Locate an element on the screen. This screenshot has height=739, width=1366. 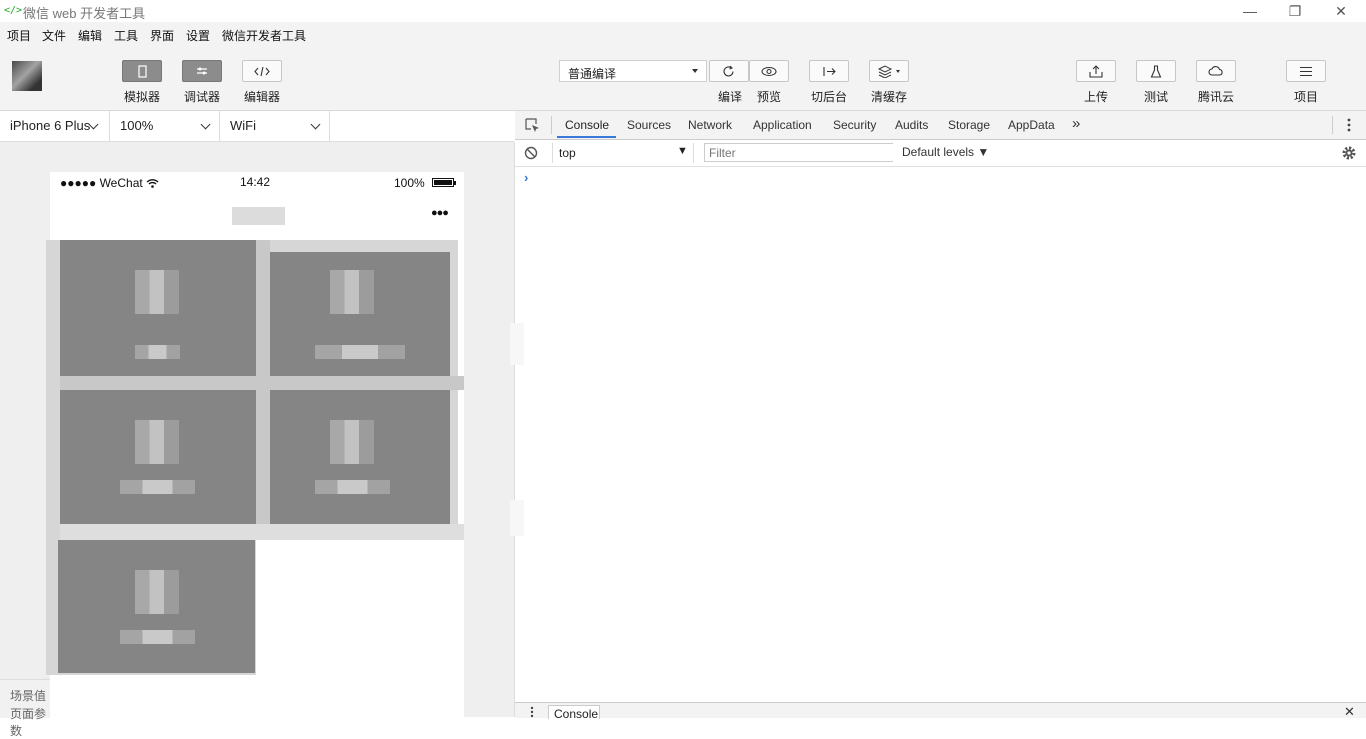
menu-edit: 编辑 is located at coordinates (90, 35).